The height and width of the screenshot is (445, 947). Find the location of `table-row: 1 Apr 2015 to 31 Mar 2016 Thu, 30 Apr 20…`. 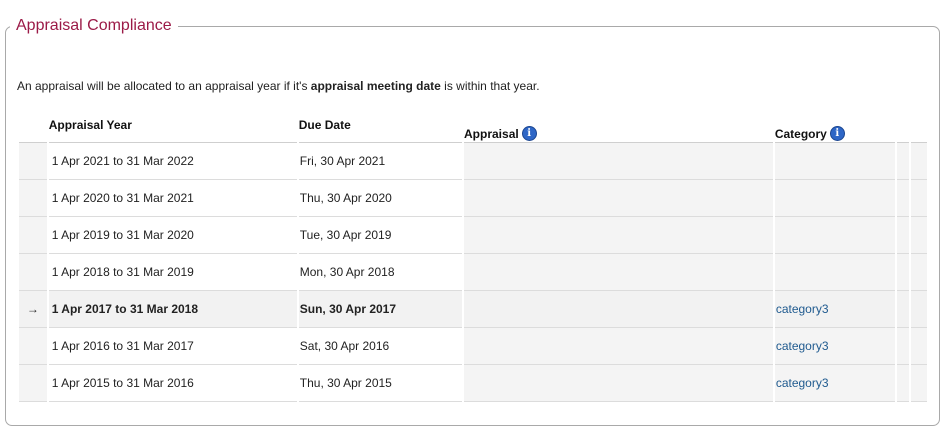

table-row: 1 Apr 2015 to 31 Mar 2016 Thu, 30 Apr 20… is located at coordinates (473, 383).